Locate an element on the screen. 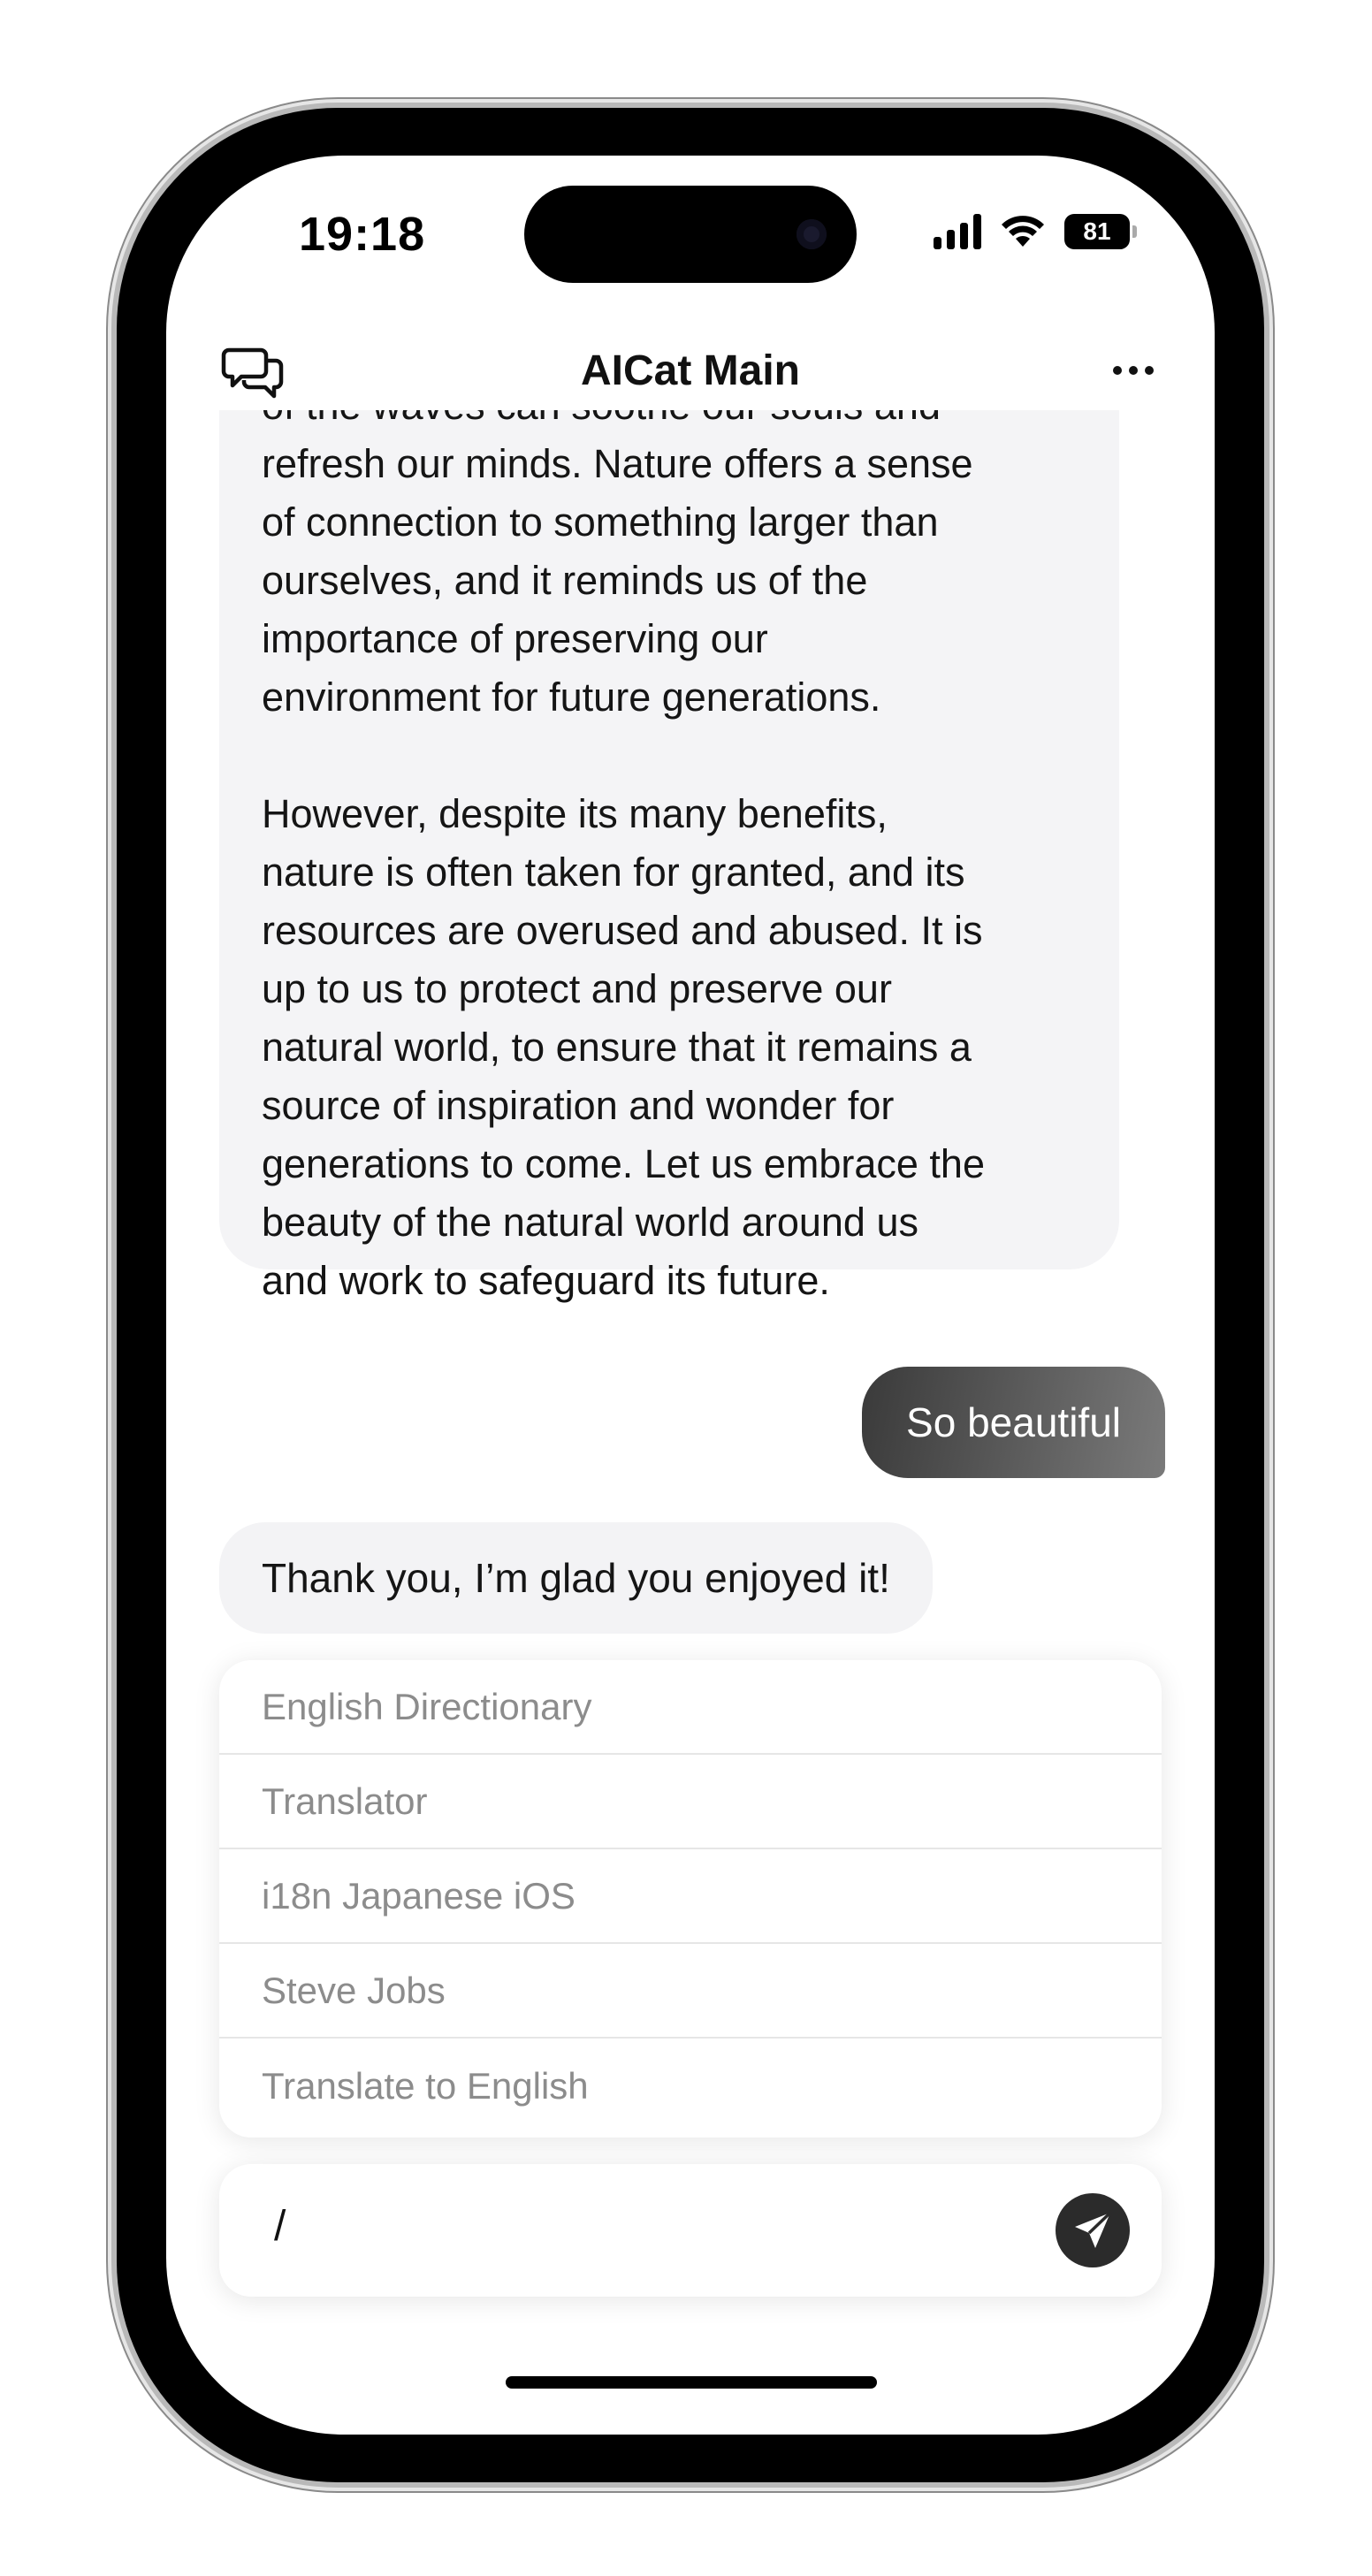  suggestion-label: Translate to English is located at coordinates (425, 2085).